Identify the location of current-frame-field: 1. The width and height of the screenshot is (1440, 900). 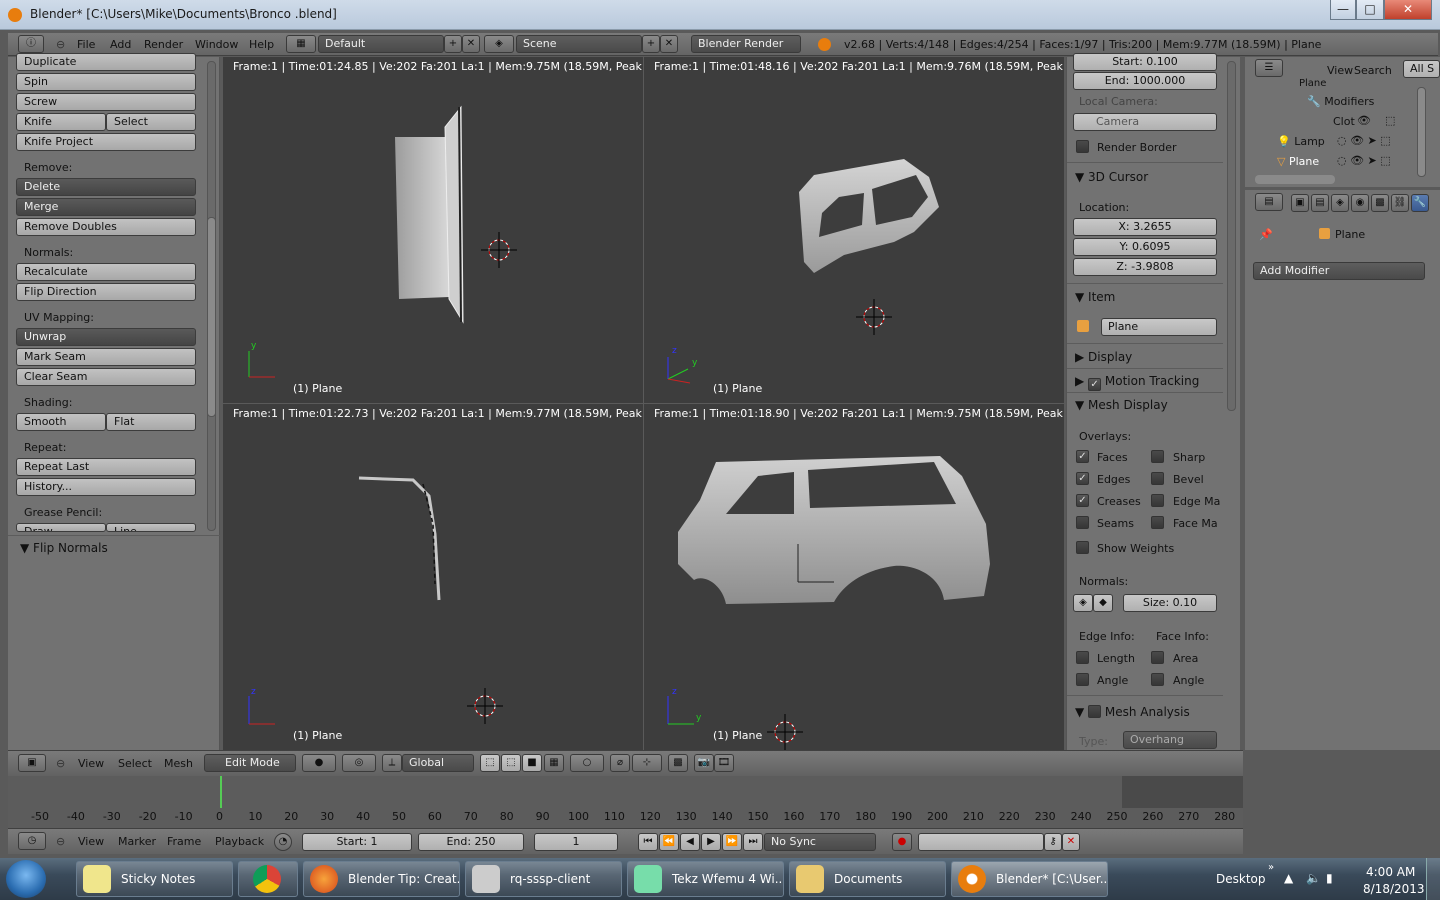
(576, 842).